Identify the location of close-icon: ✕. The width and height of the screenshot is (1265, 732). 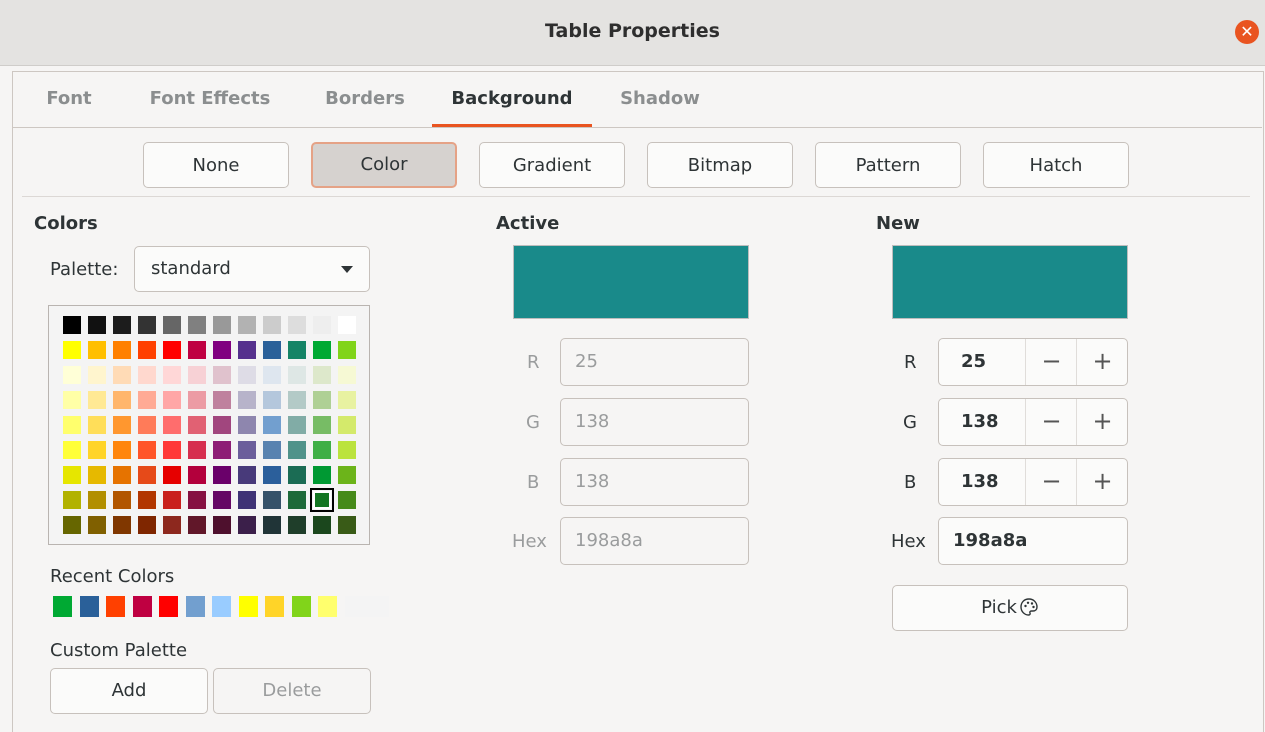
(1247, 32).